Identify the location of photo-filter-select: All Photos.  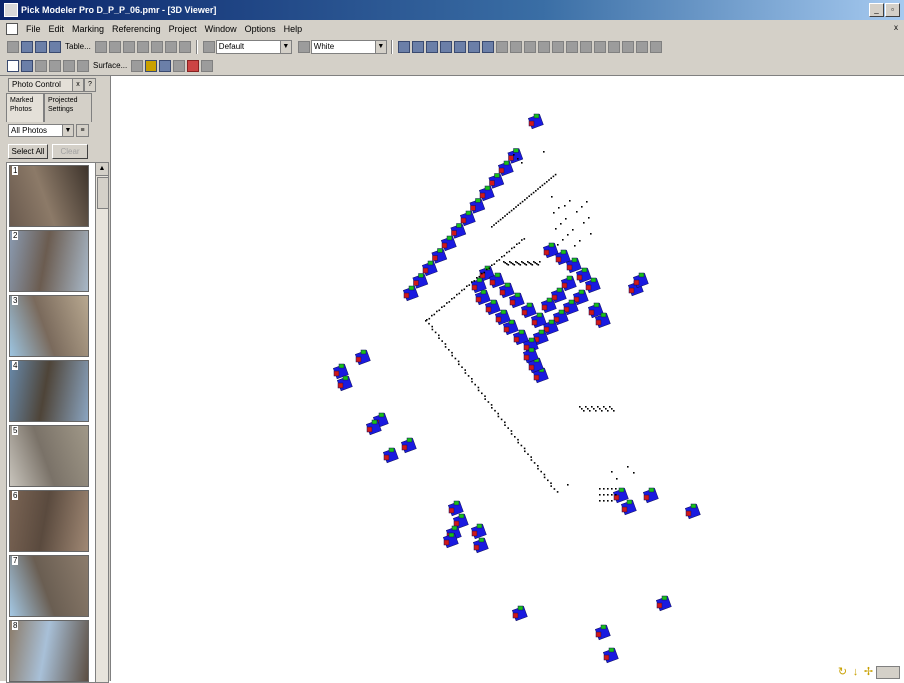
(39, 130).